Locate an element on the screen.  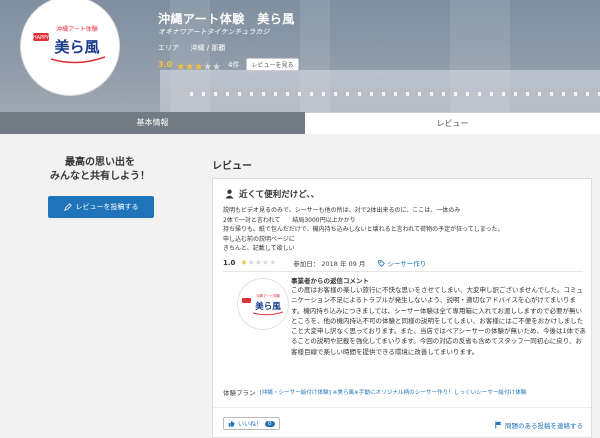
shop-name-kana: オキナワアートタイケンチュラカジ is located at coordinates (214, 32).